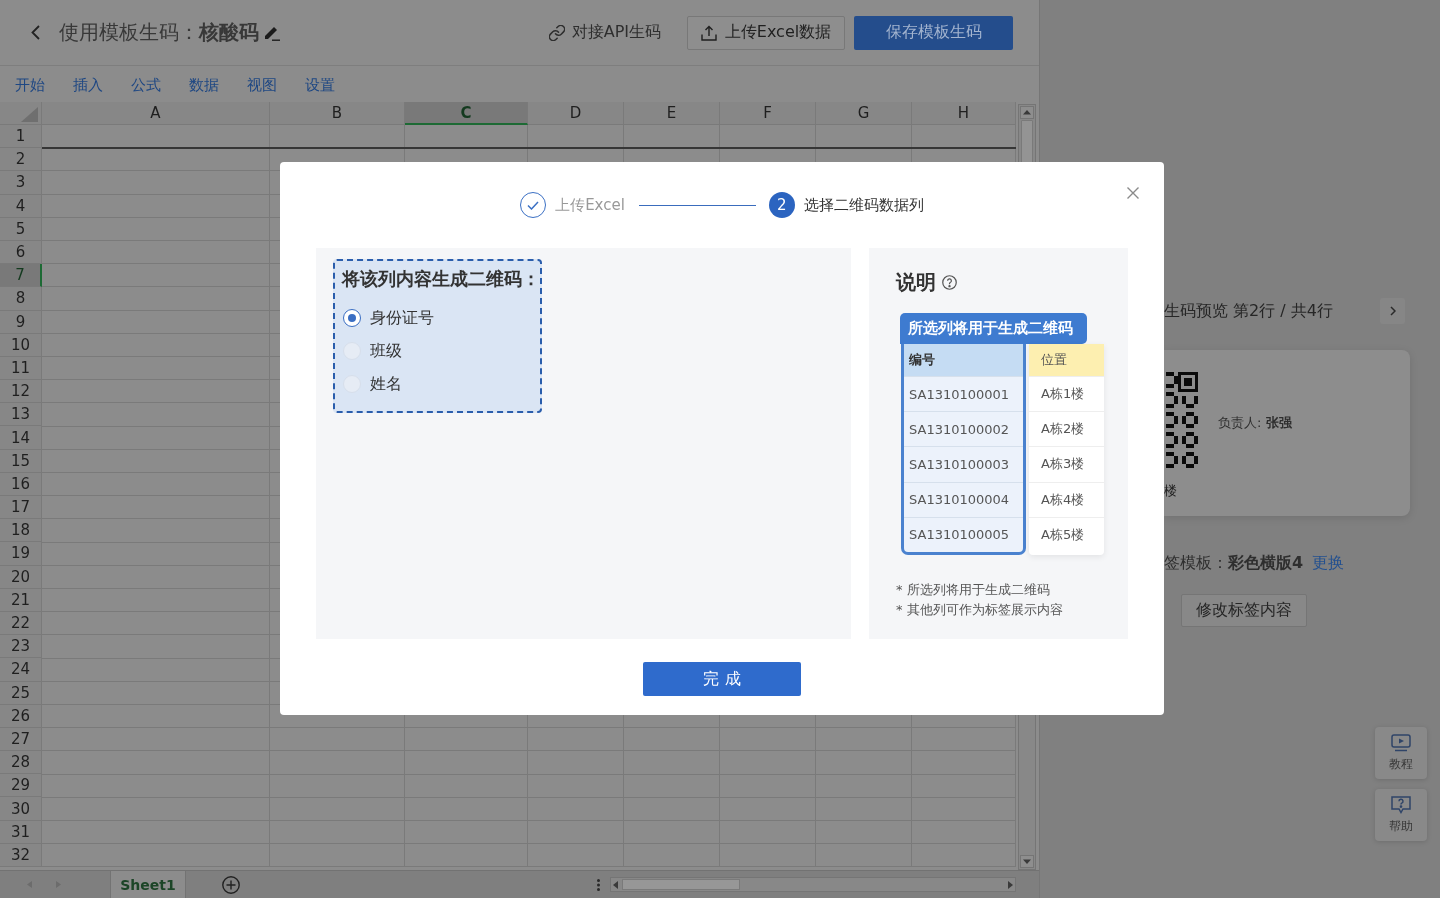 The height and width of the screenshot is (898, 1440). What do you see at coordinates (1249, 311) in the screenshot?
I see `preview-title: 生码预览 第2行 / 共4行` at bounding box center [1249, 311].